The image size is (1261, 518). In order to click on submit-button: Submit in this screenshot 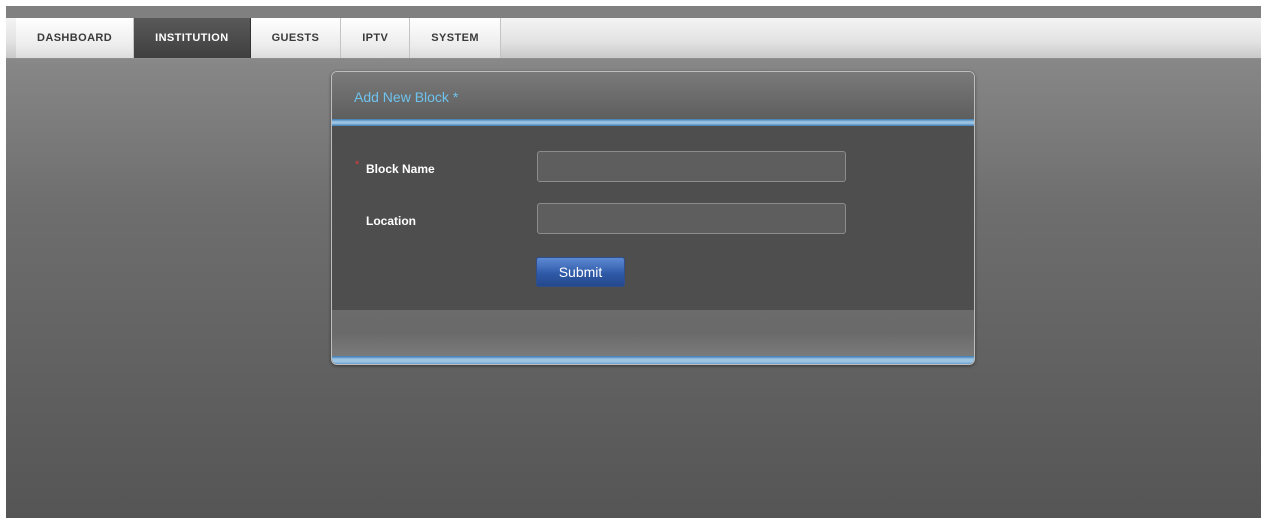, I will do `click(580, 272)`.